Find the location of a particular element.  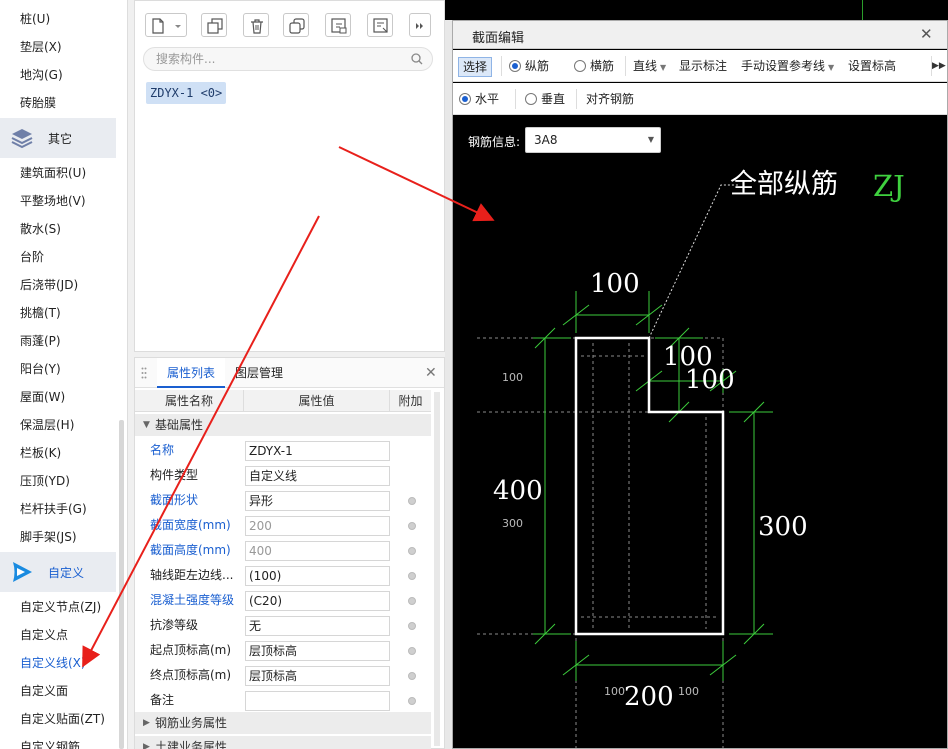

property-row: 截面形状 异形 is located at coordinates (283, 500).